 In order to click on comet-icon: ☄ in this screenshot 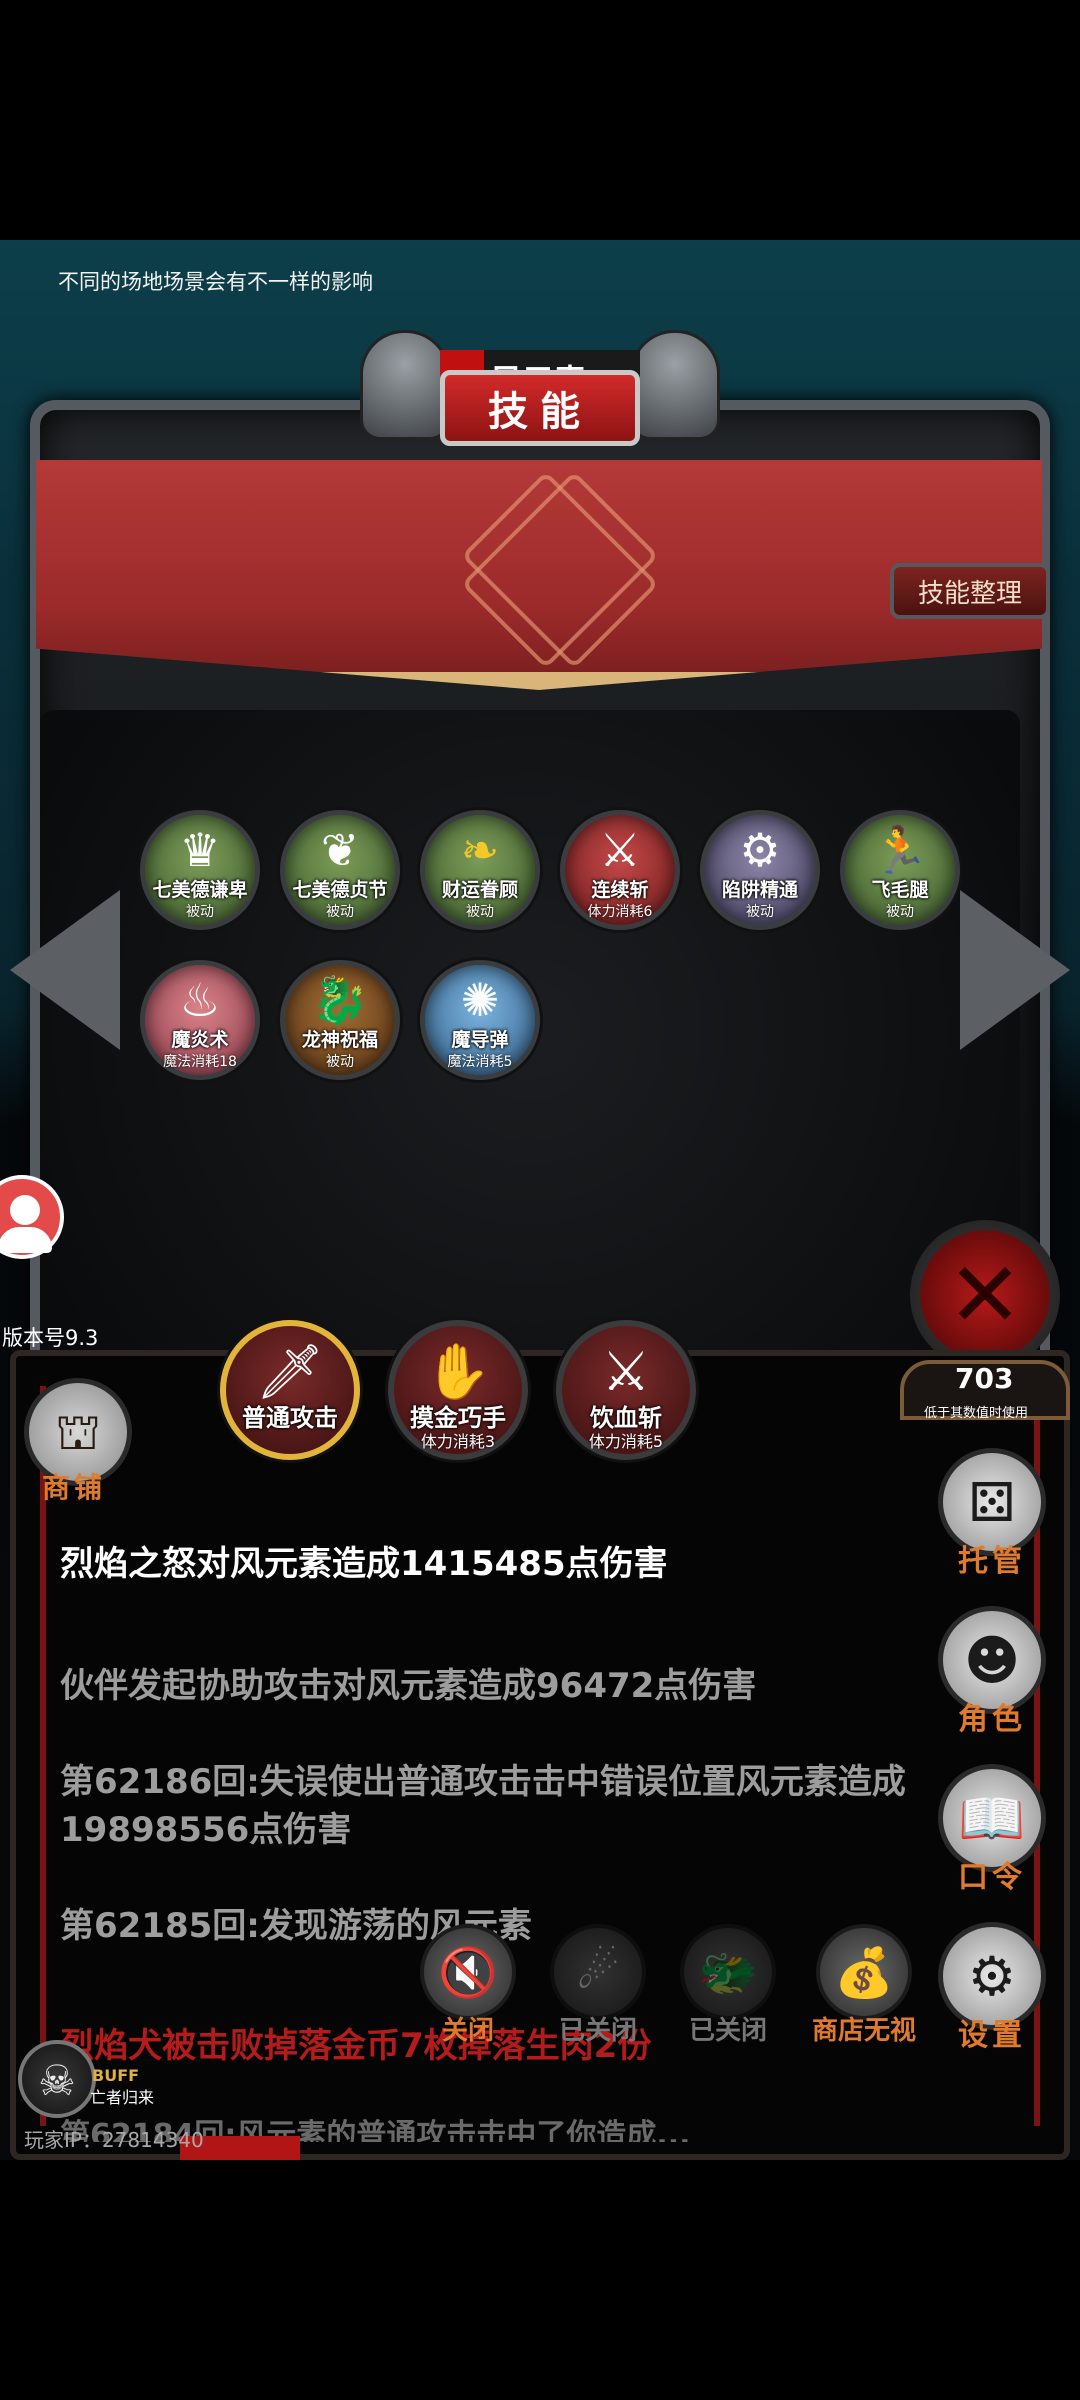, I will do `click(598, 1972)`.